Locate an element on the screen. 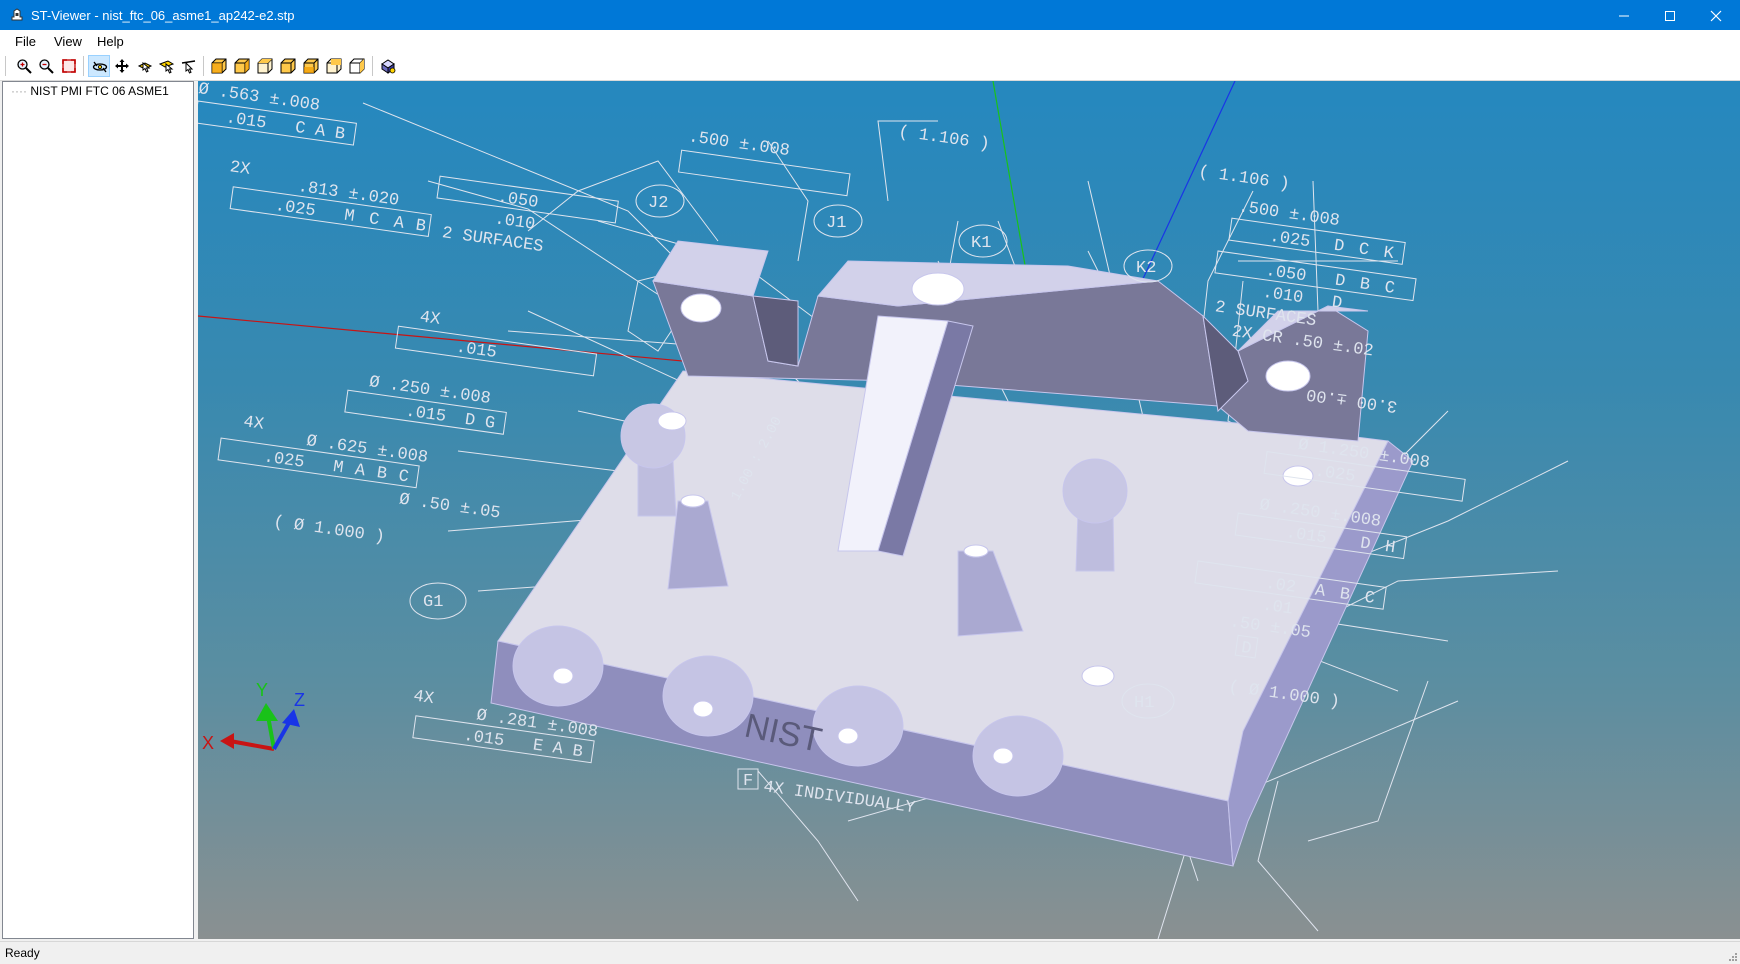  select-edge-button is located at coordinates (189, 66).